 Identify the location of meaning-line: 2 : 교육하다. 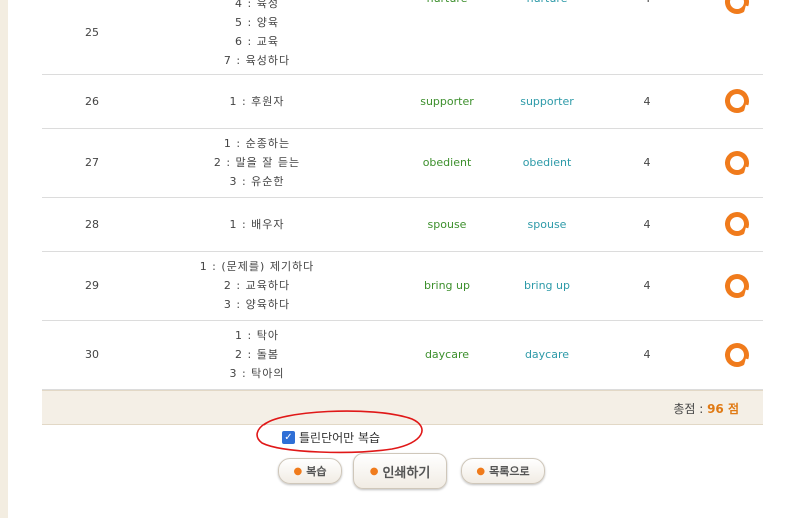
(257, 285).